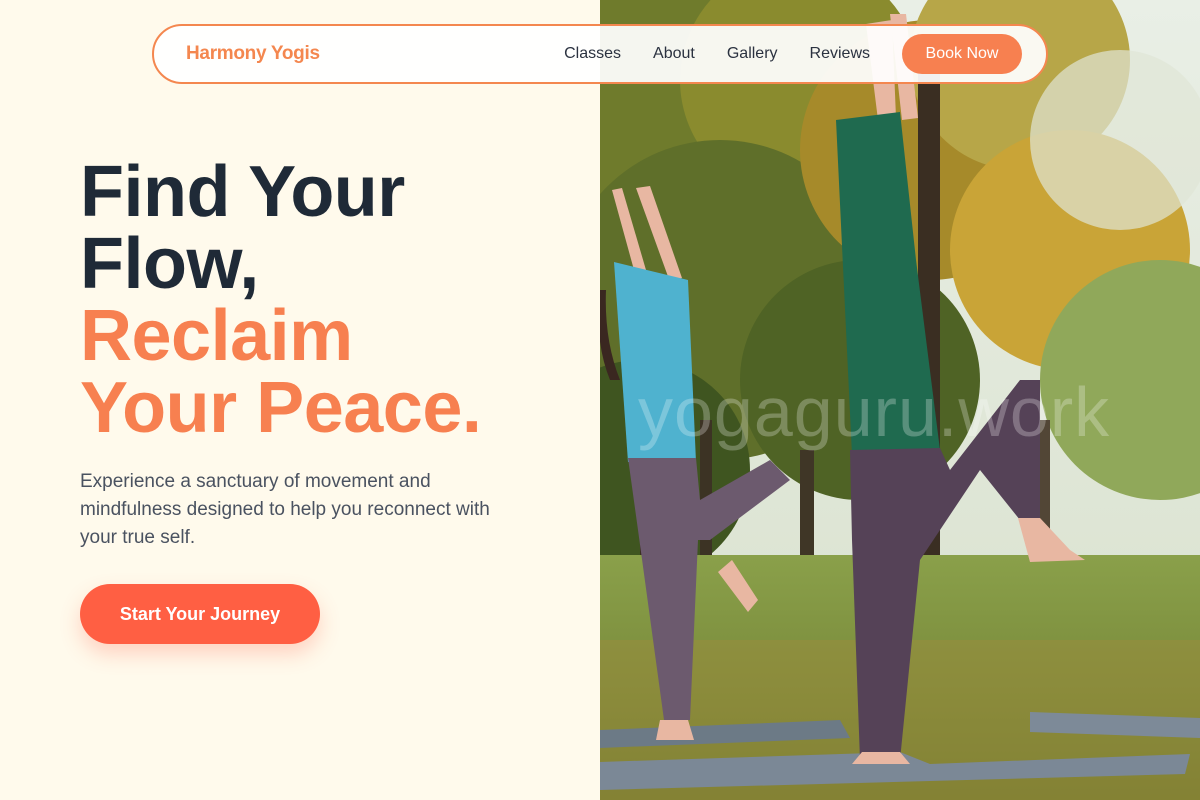  I want to click on watermark-text: yogaguru.work, so click(874, 412).